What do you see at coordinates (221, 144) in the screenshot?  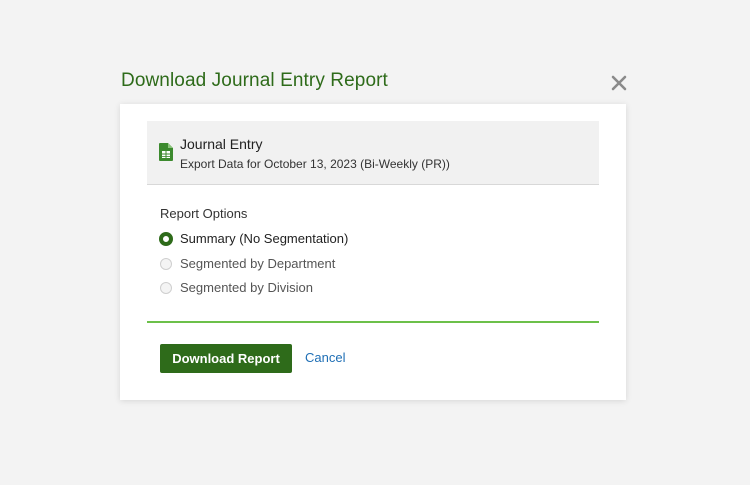 I see `file-title: Journal Entry` at bounding box center [221, 144].